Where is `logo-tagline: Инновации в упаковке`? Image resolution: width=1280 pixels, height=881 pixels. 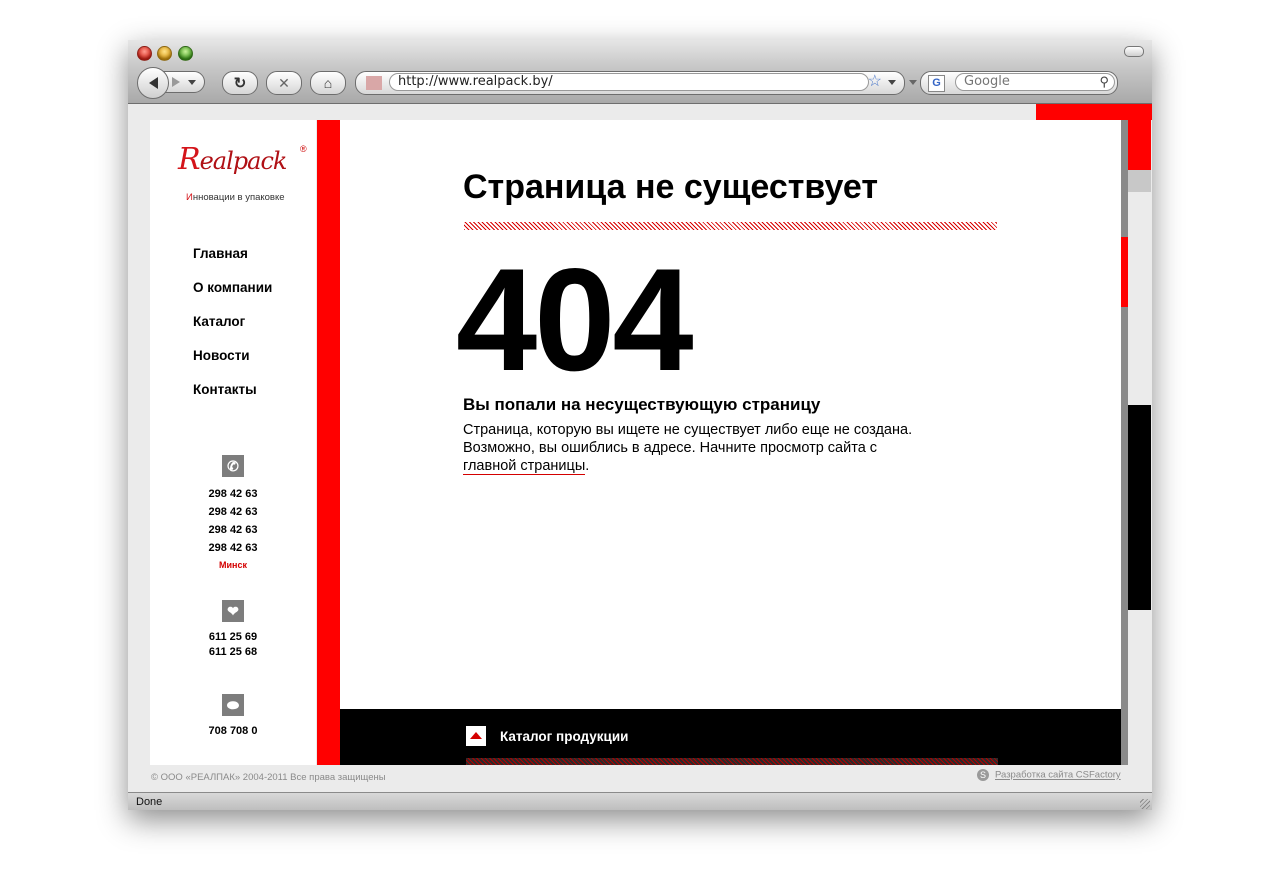
logo-tagline: Инновации в упаковке is located at coordinates (235, 197).